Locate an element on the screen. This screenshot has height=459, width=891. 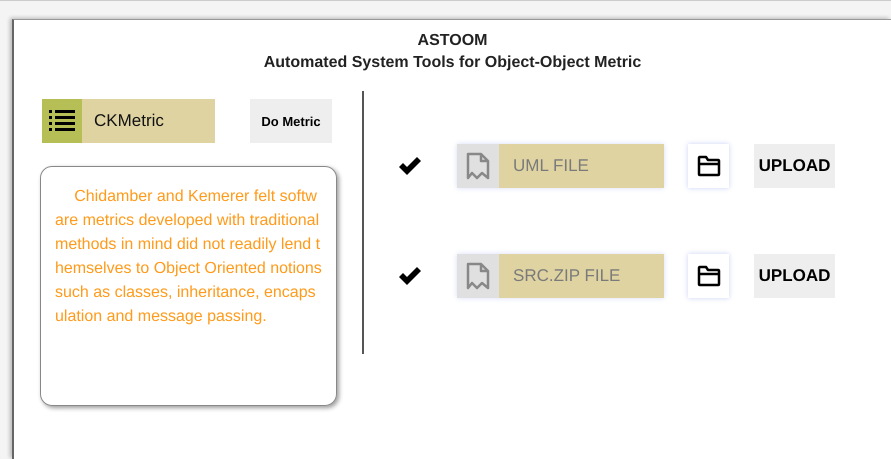
list-icon is located at coordinates (62, 121).